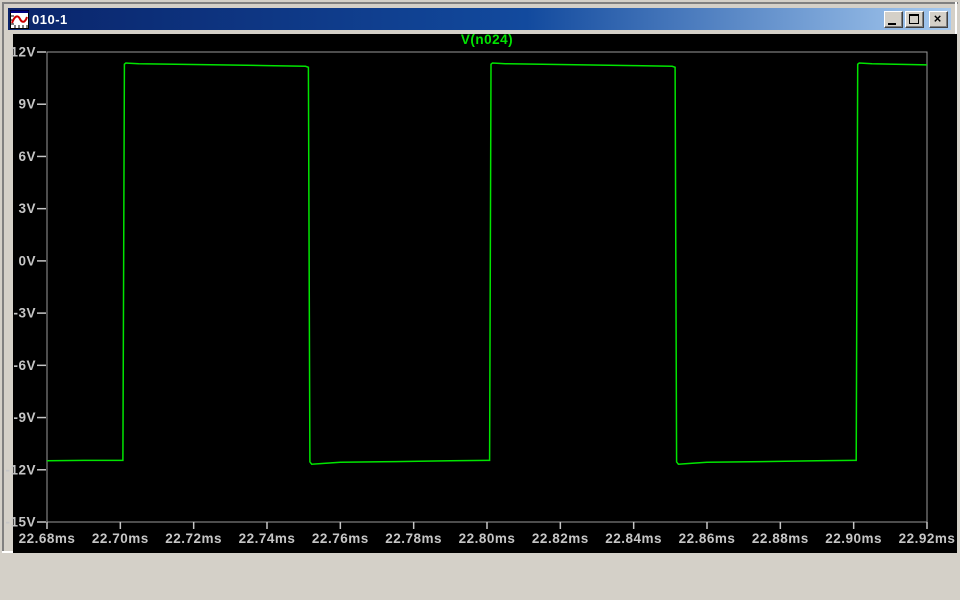 The image size is (960, 600). I want to click on close-button: ×, so click(938, 19).